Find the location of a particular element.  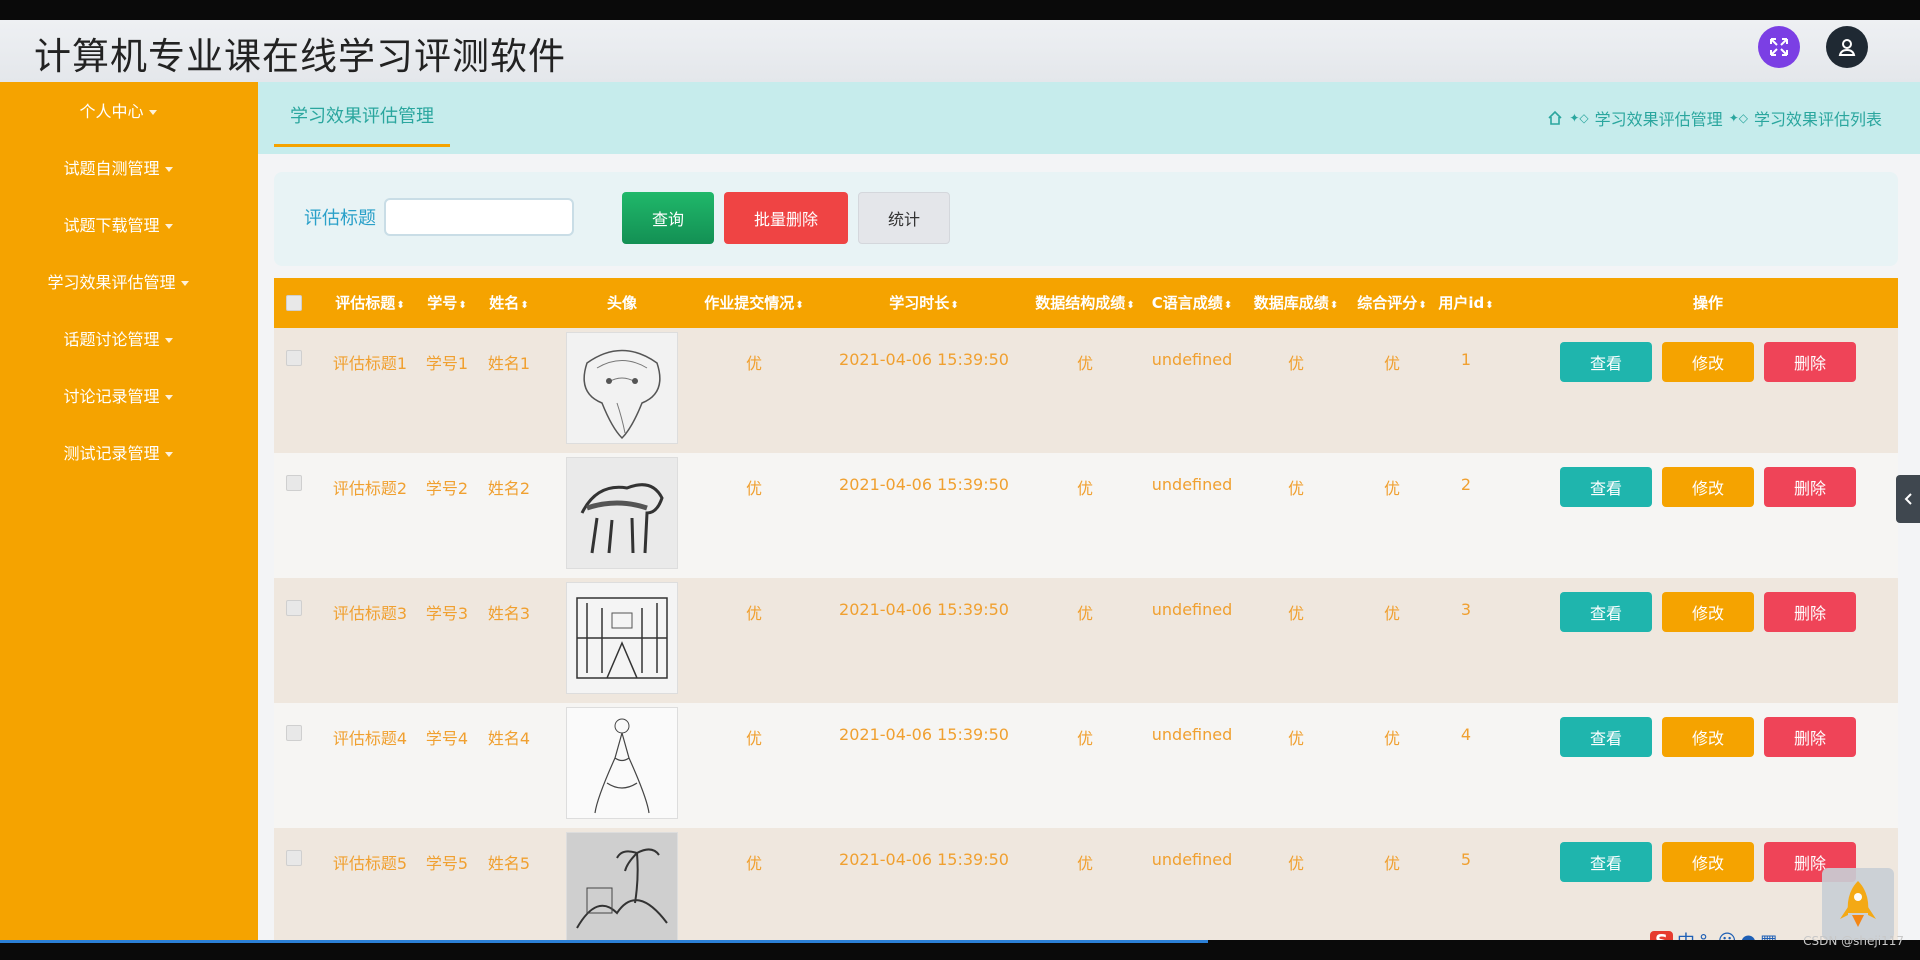

stats-button: 统计 is located at coordinates (904, 218).